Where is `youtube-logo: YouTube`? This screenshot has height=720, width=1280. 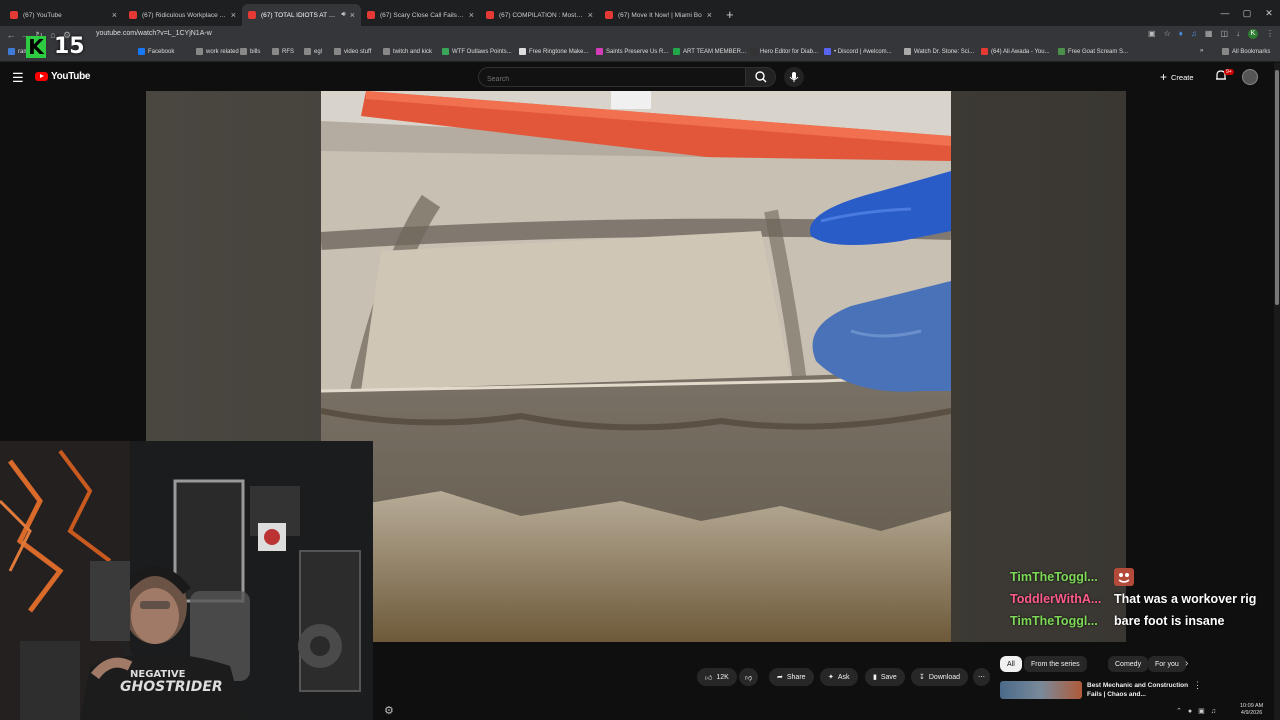
youtube-logo: YouTube is located at coordinates (63, 76).